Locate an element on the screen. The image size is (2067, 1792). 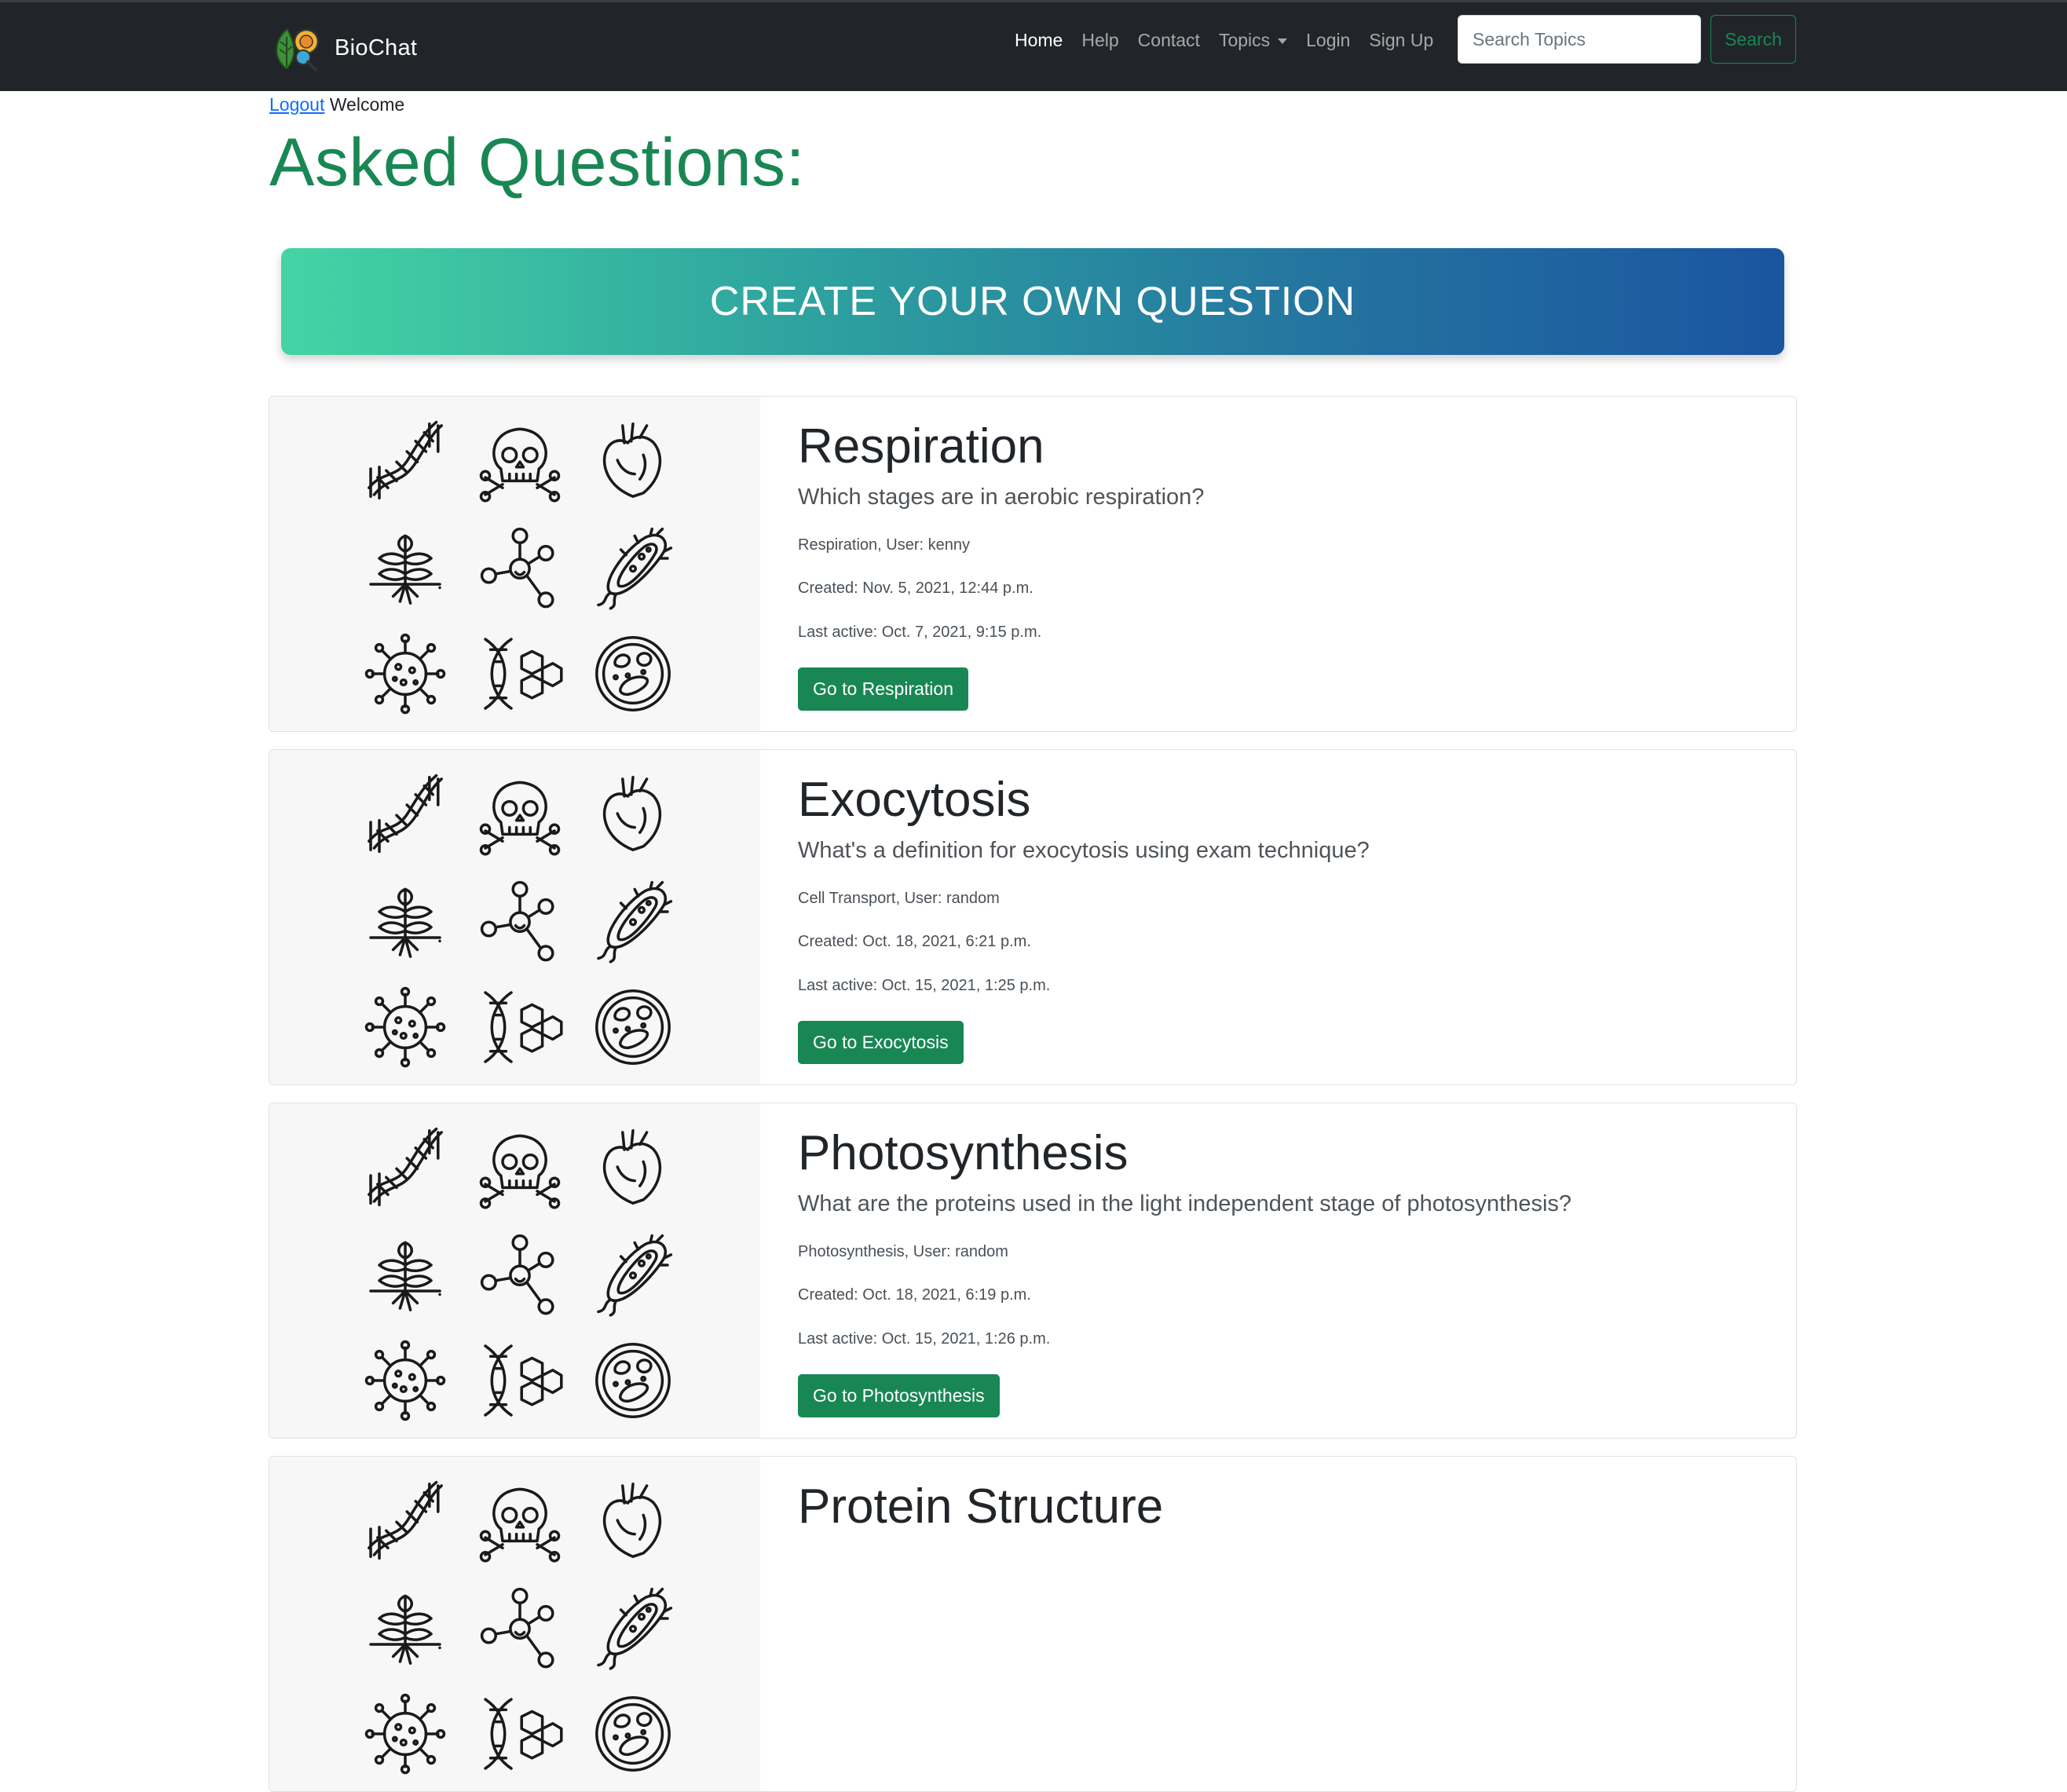
question-last-active: Last active: Oct. 15, 2021, 1:26 p.m. is located at coordinates (925, 1339).